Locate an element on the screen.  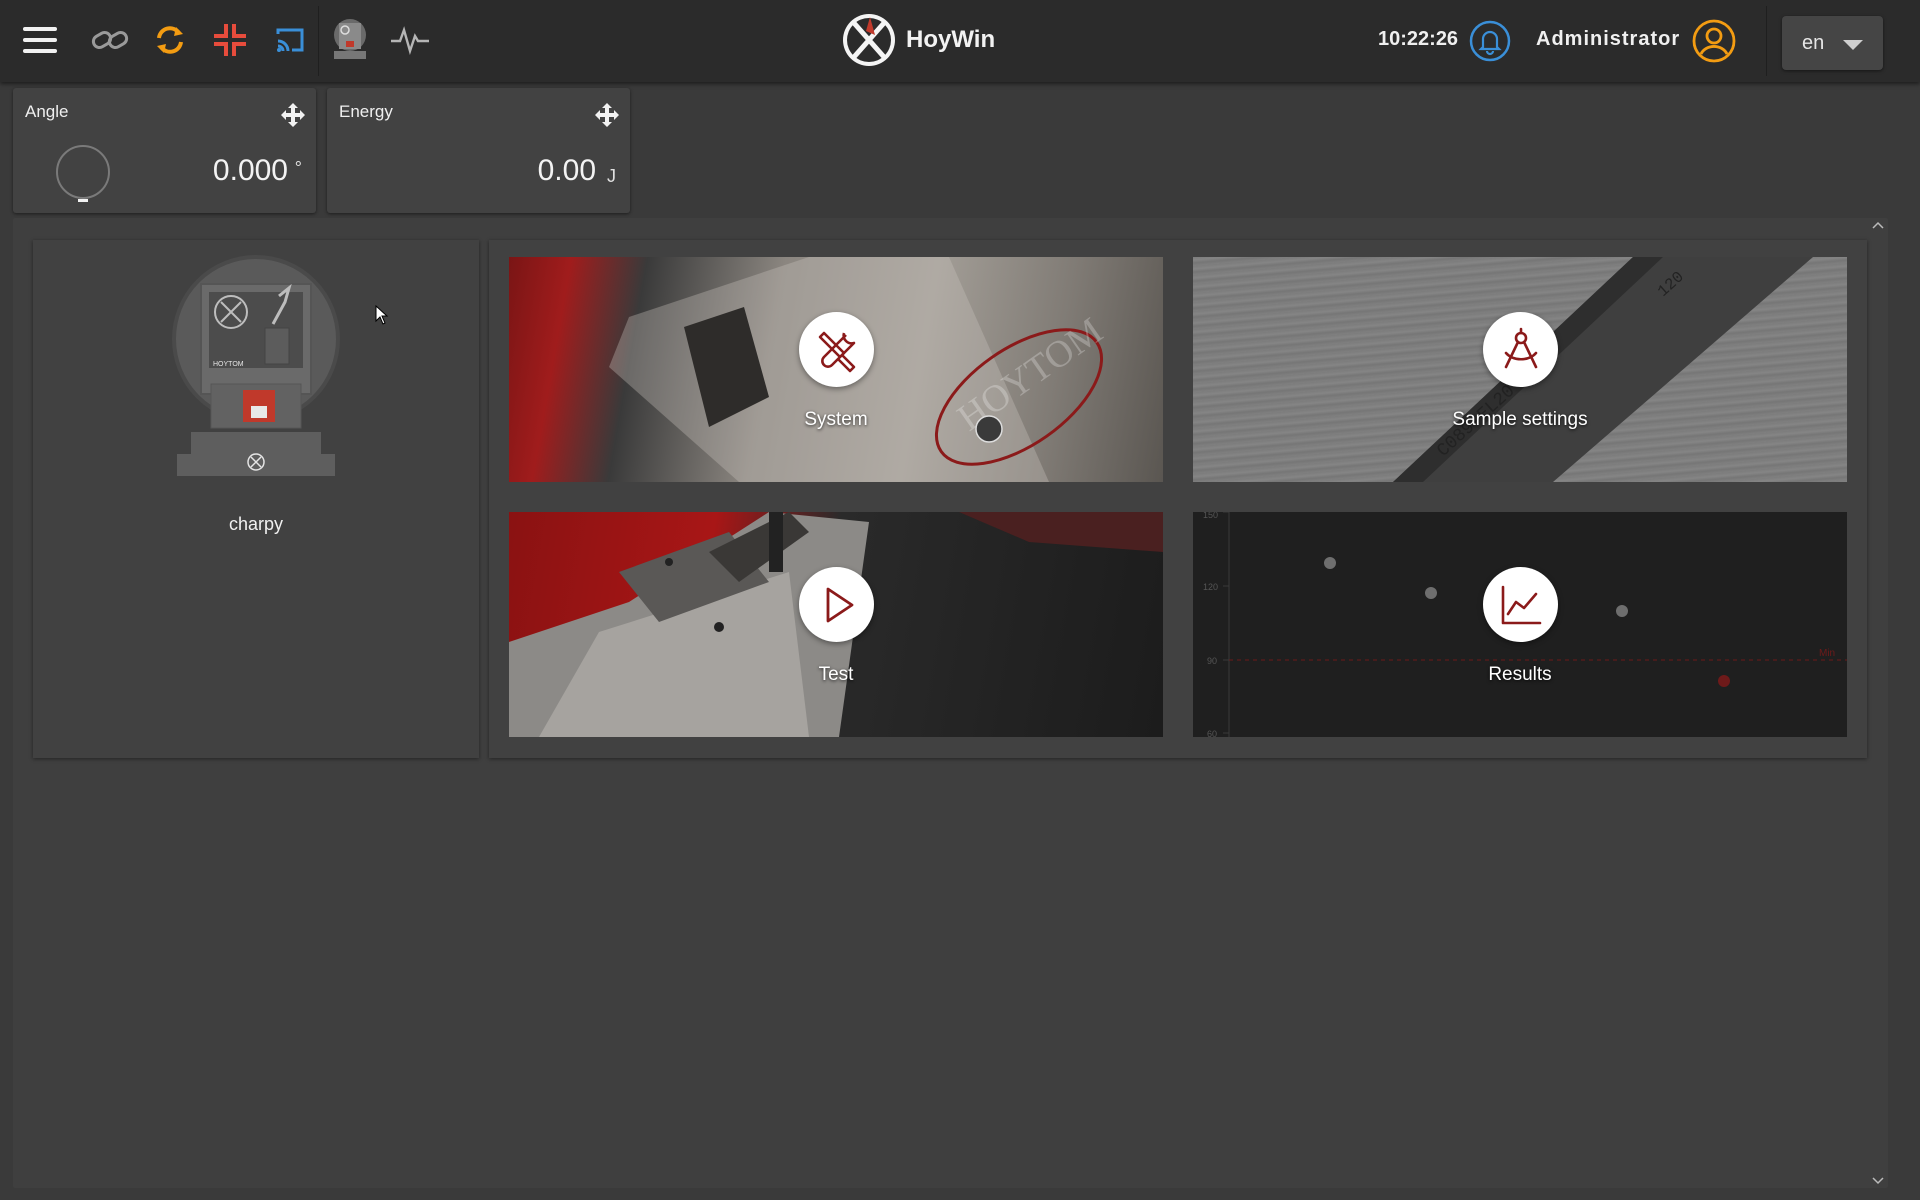
brand: HoyWin is located at coordinates (917, 40).